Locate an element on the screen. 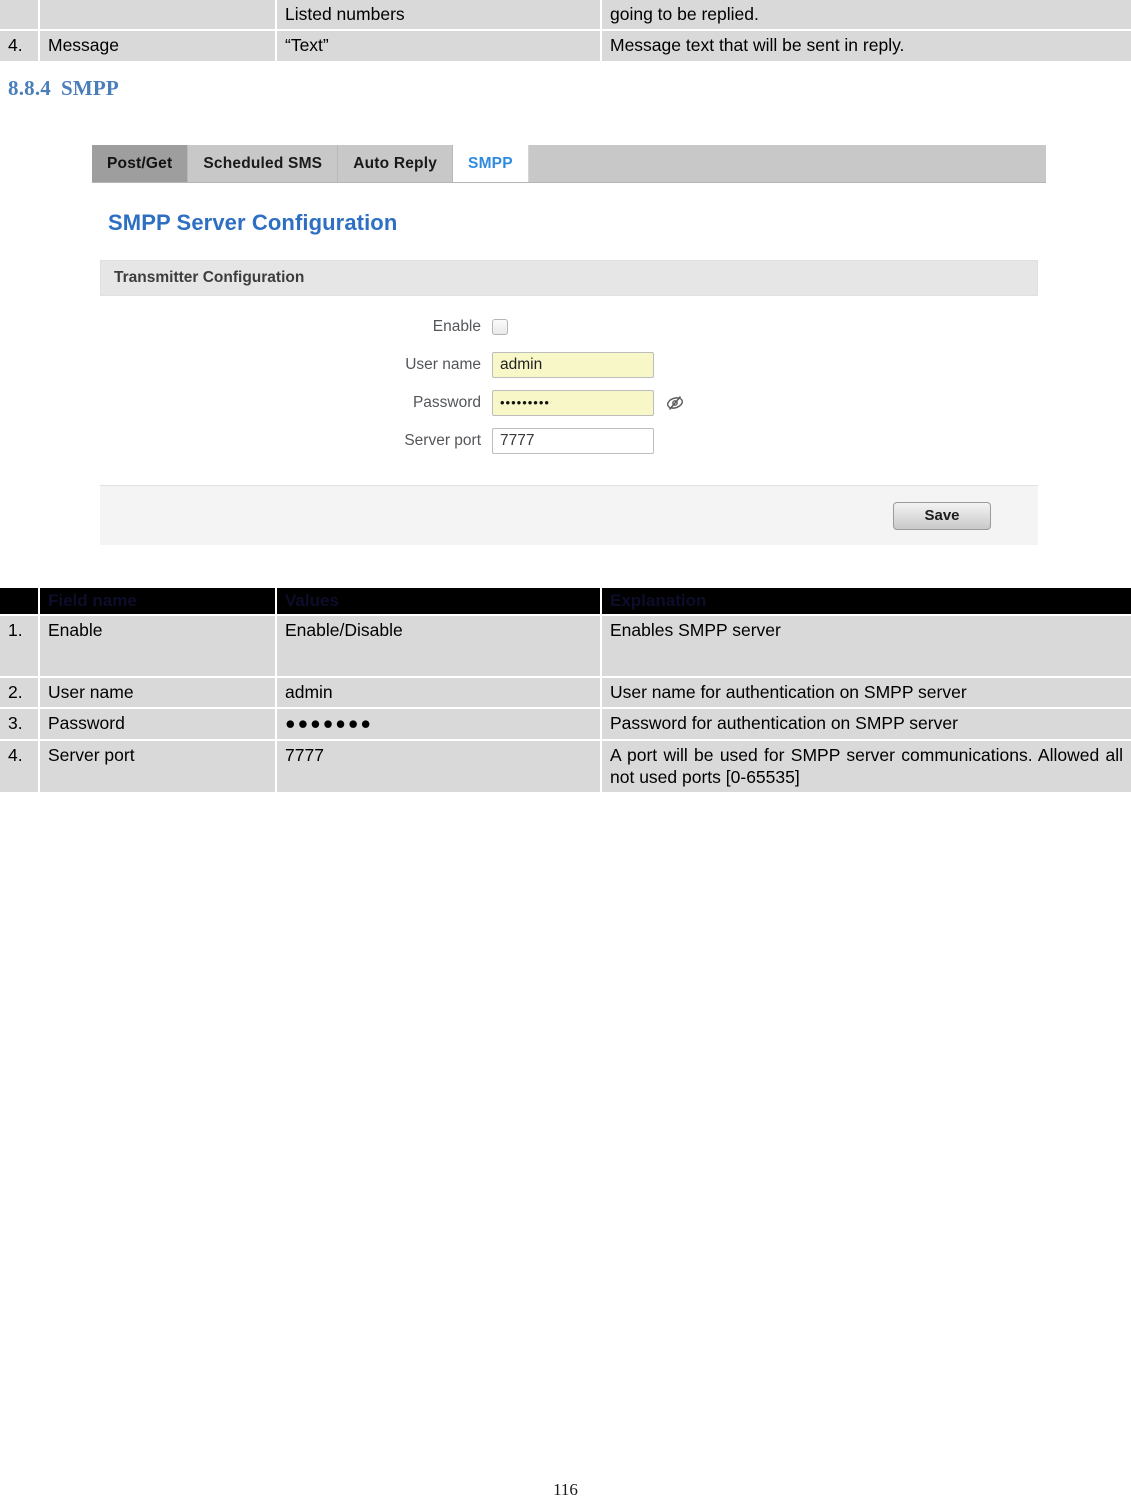  row-field: Server port is located at coordinates (158, 767).